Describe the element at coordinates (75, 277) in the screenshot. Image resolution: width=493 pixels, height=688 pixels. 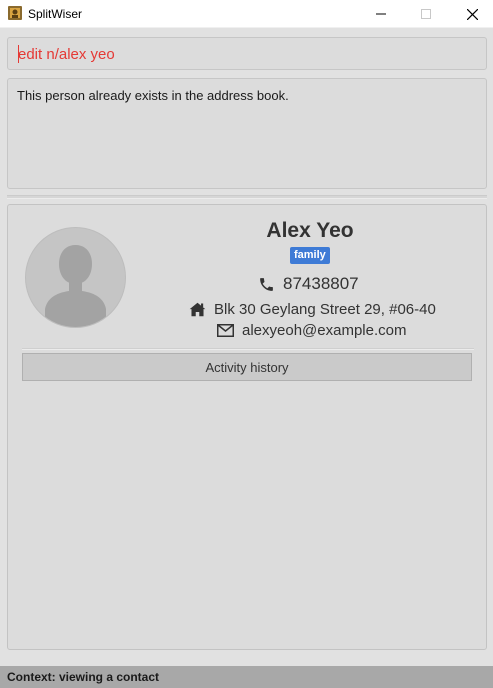
I see `default-avatar-icon` at that location.